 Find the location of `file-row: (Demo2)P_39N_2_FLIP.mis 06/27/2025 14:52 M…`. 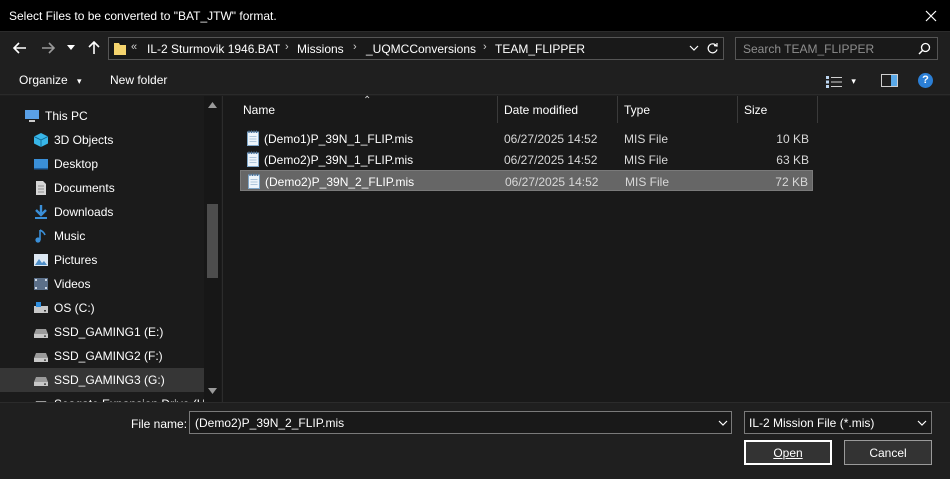

file-row: (Demo2)P_39N_2_FLIP.mis 06/27/2025 14:52 M… is located at coordinates (526, 180).